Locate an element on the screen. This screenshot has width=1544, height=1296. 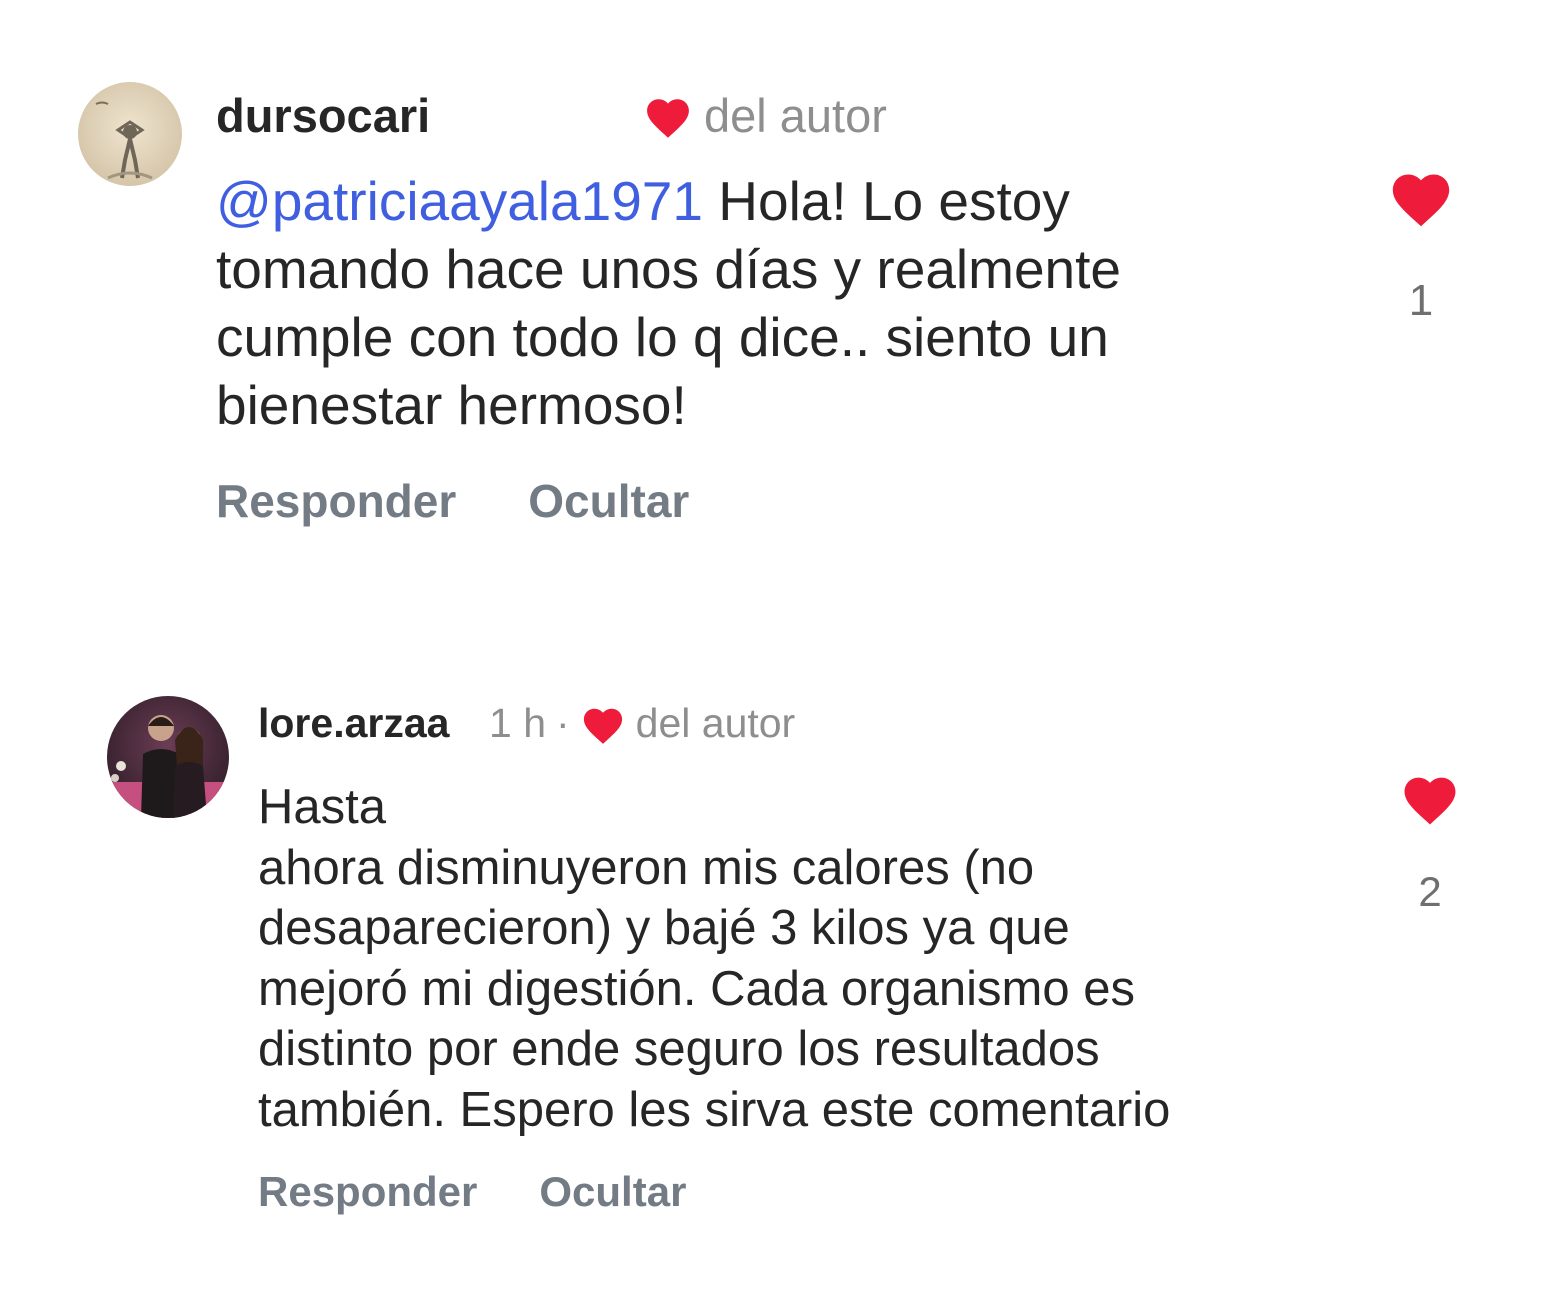
author-like-meta: del autor is located at coordinates (764, 115).